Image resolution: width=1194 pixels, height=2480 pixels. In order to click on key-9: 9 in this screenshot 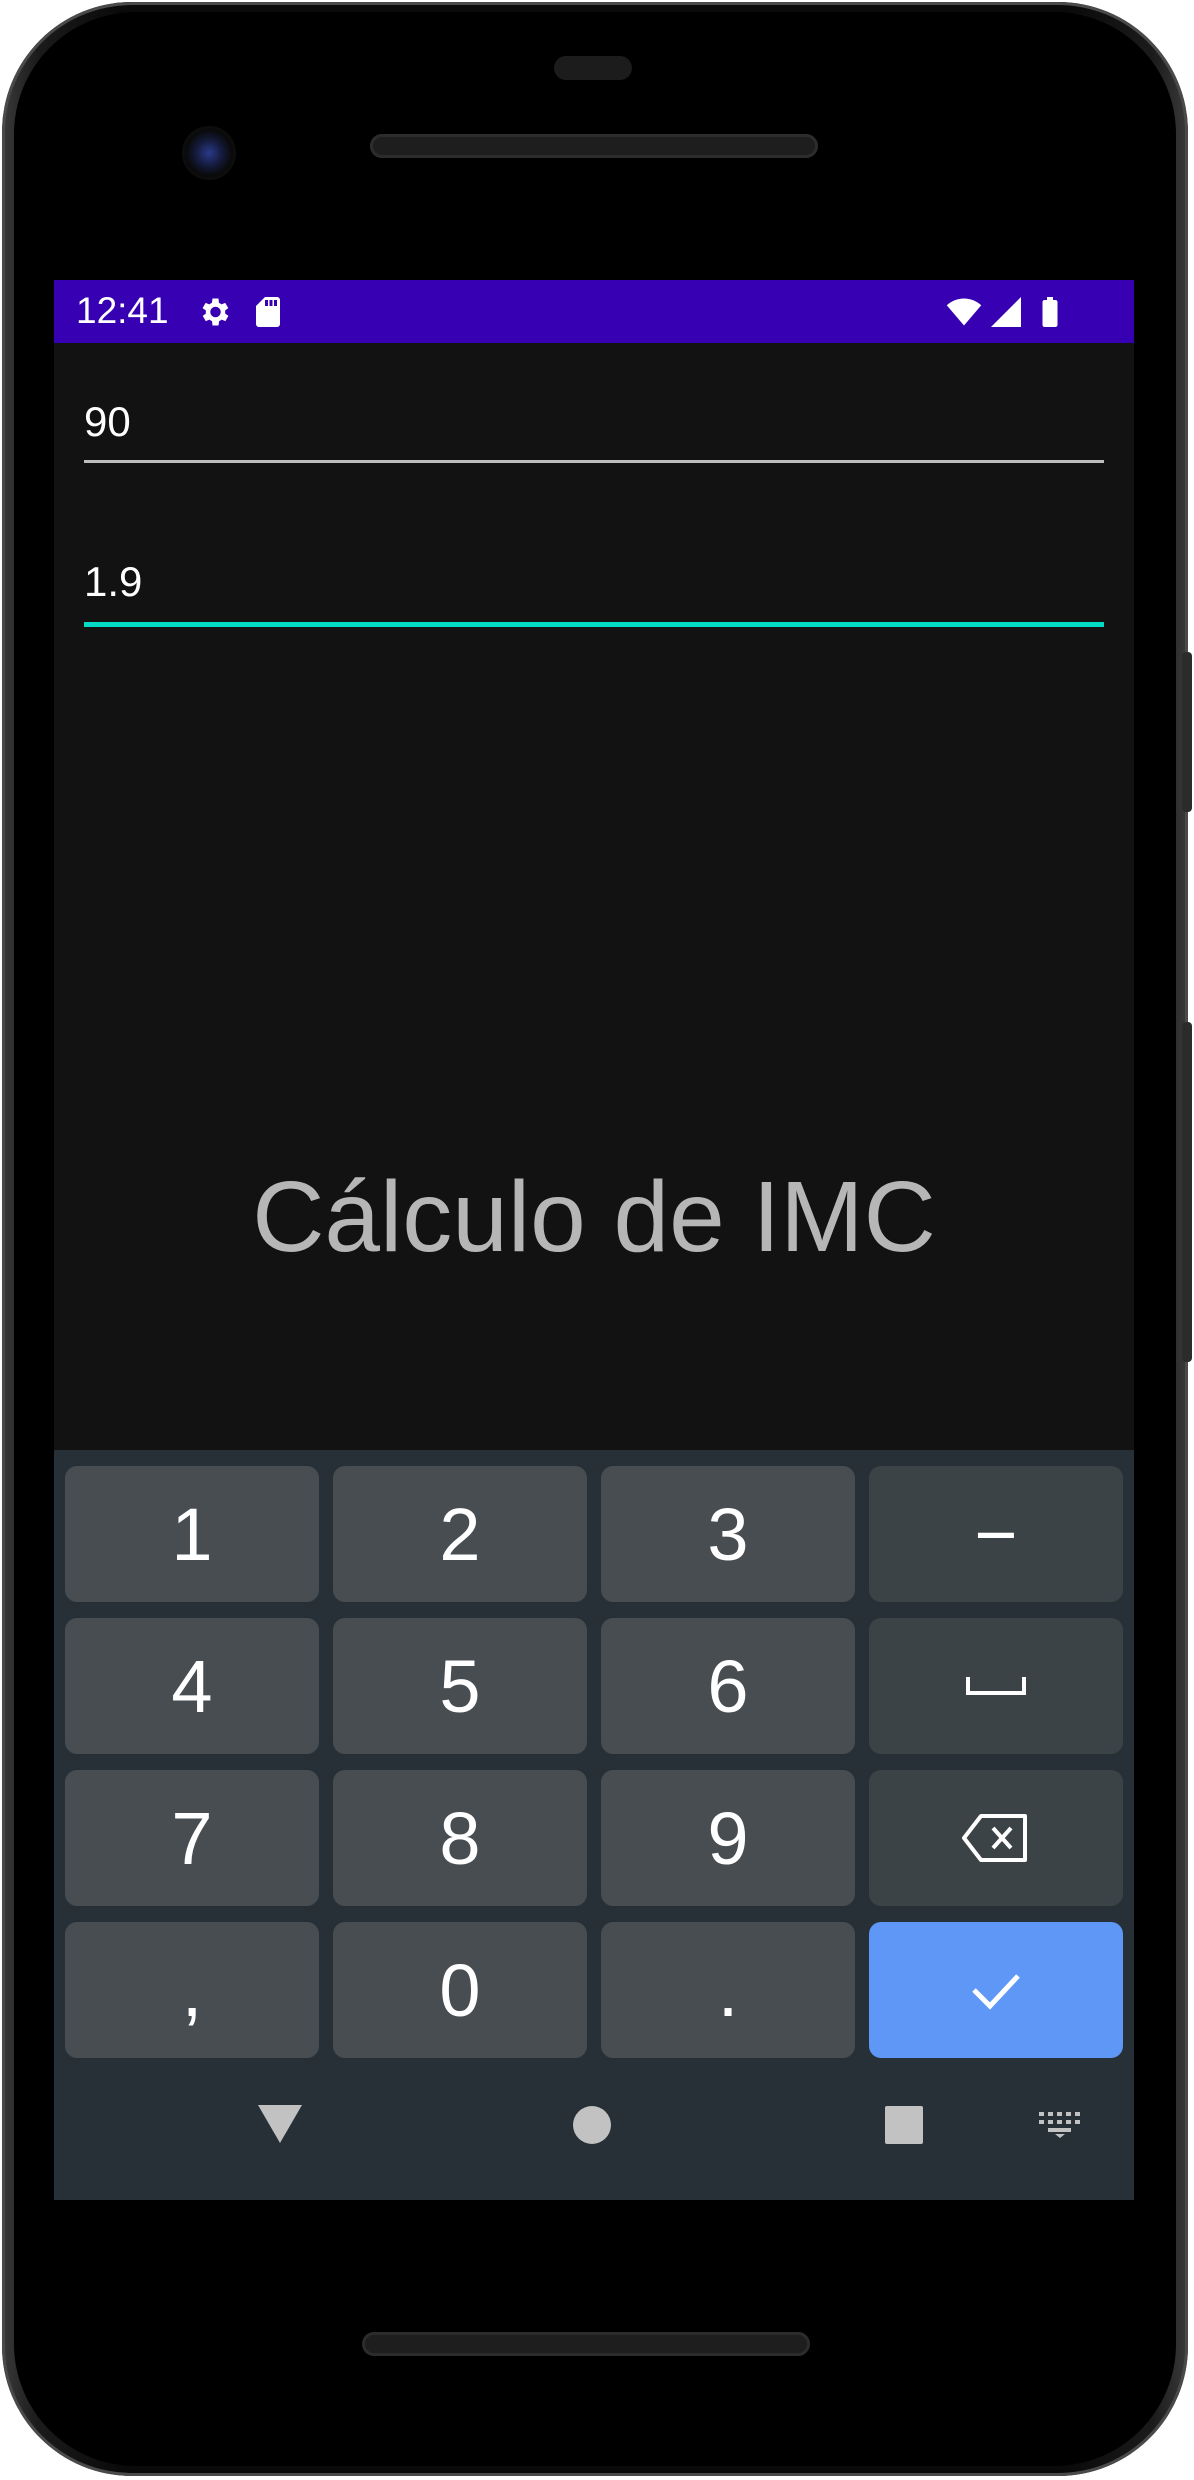, I will do `click(728, 1838)`.